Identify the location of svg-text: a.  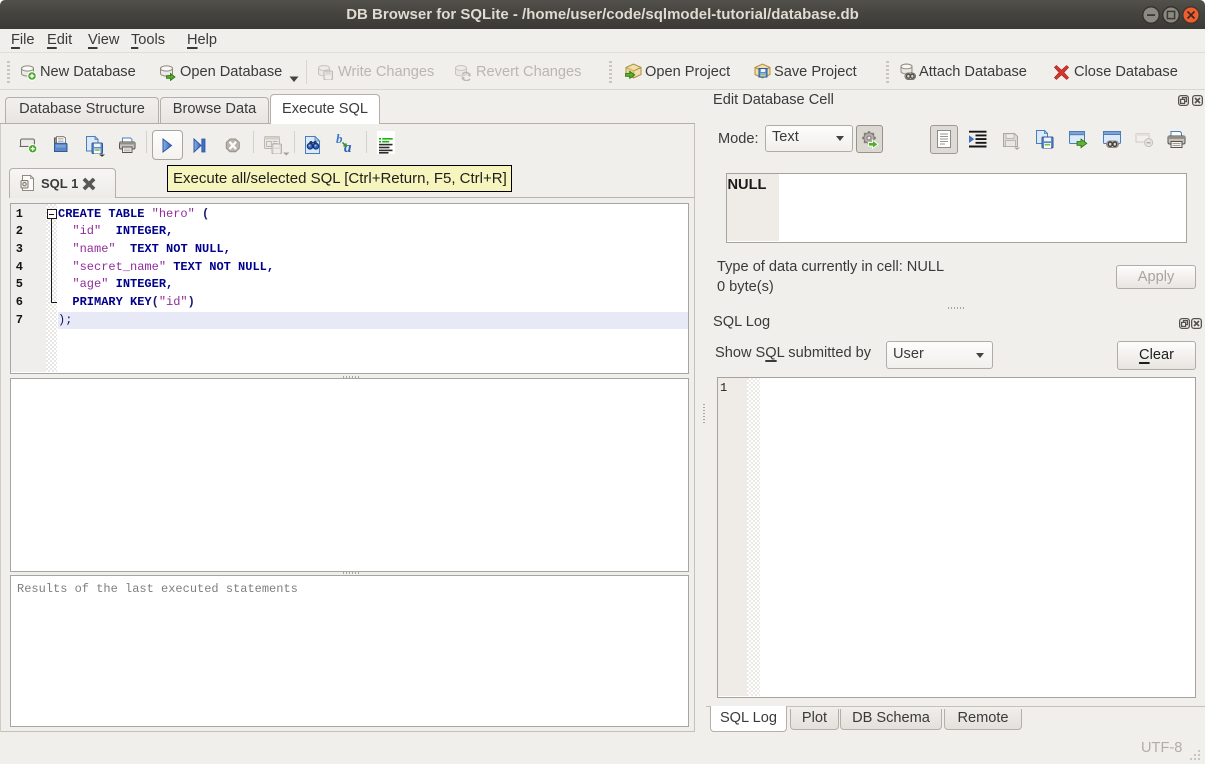
(348, 147).